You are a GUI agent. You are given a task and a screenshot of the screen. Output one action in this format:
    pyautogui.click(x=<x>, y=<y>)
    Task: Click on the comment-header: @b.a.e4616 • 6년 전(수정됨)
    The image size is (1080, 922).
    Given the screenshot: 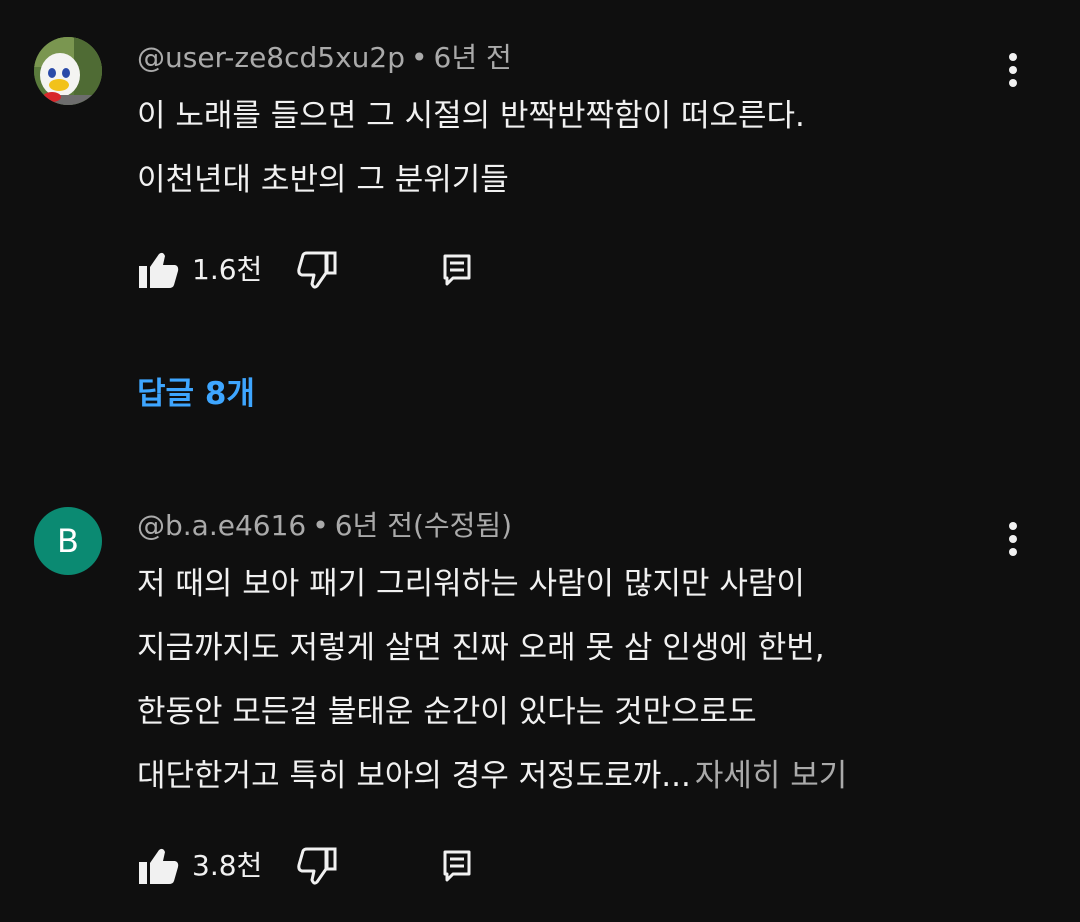 What is the action you would take?
    pyautogui.click(x=324, y=526)
    